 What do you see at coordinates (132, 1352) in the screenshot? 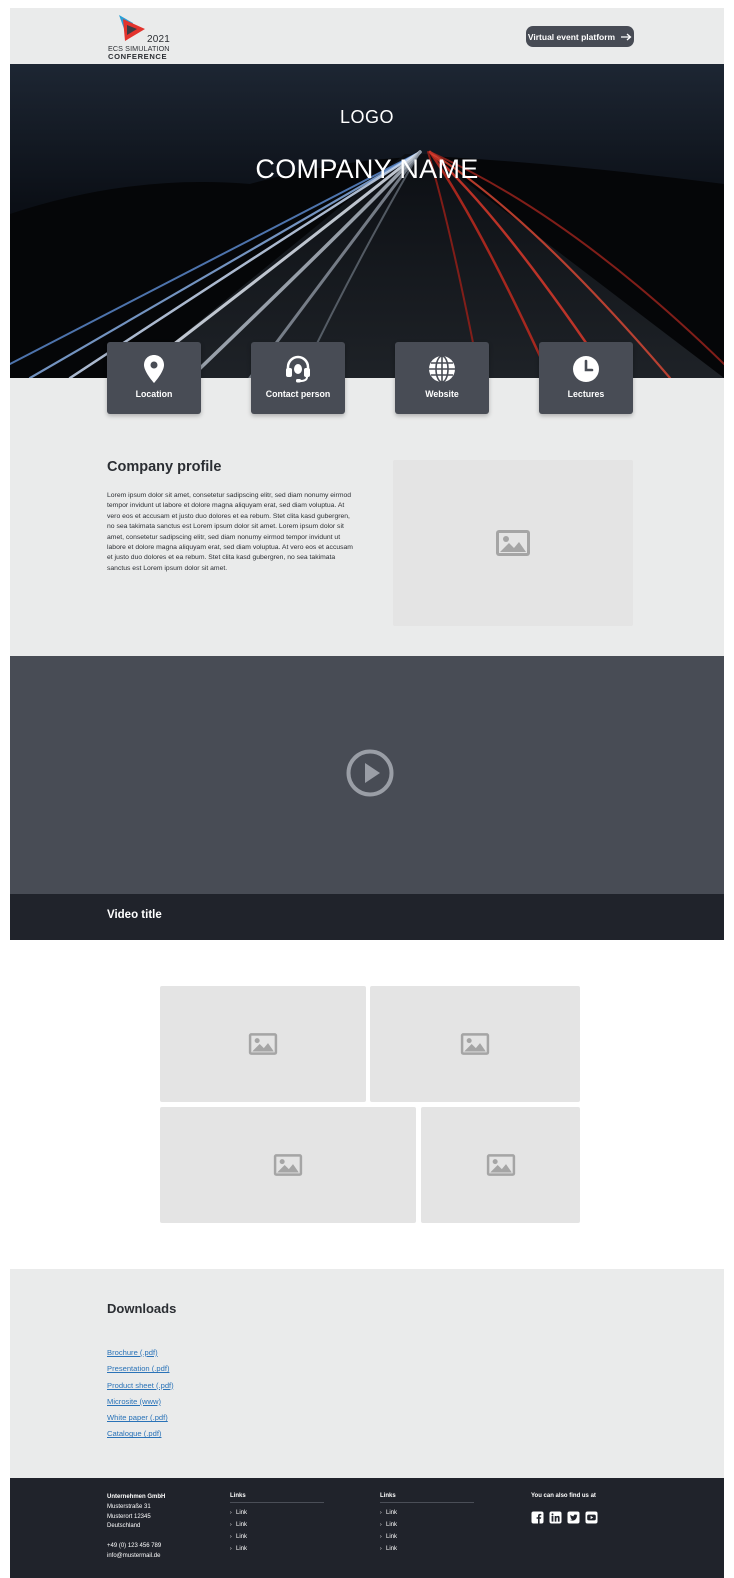
I see `download-link-brochure: Brochure (.pdf)` at bounding box center [132, 1352].